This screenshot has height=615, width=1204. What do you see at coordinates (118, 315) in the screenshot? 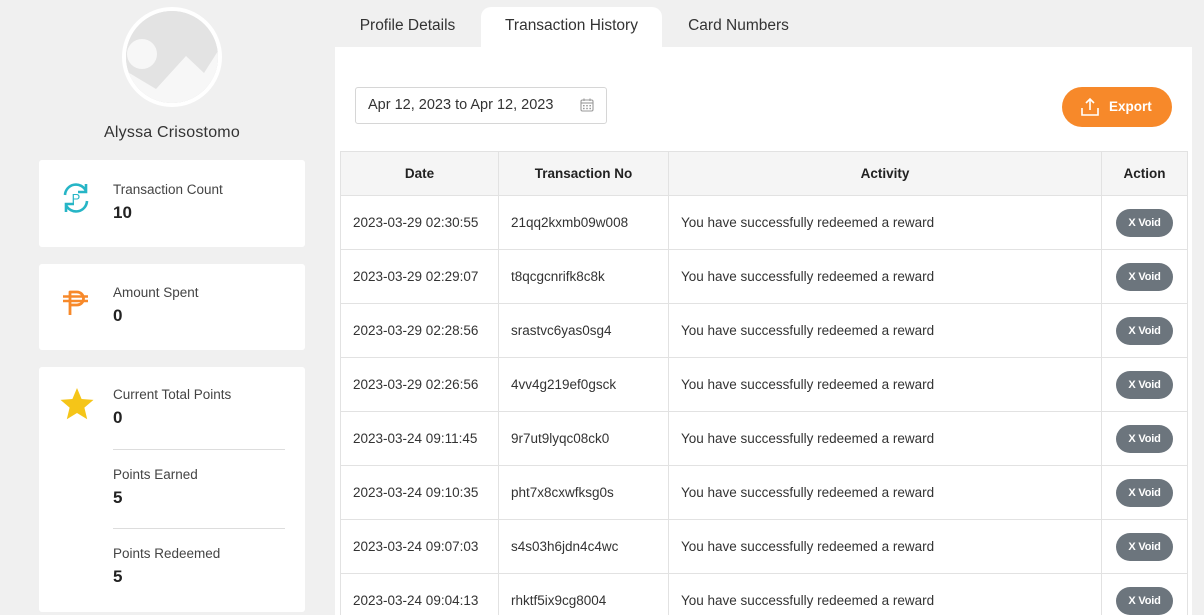
I see `amount-spent-value: 0` at bounding box center [118, 315].